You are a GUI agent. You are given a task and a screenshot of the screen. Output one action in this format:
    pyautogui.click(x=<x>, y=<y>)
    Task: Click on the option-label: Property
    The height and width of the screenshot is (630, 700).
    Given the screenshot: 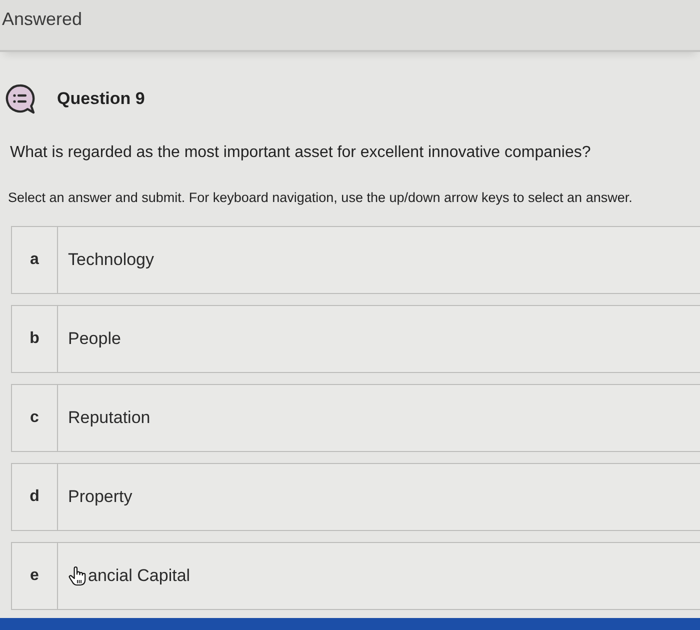 What is the action you would take?
    pyautogui.click(x=100, y=497)
    